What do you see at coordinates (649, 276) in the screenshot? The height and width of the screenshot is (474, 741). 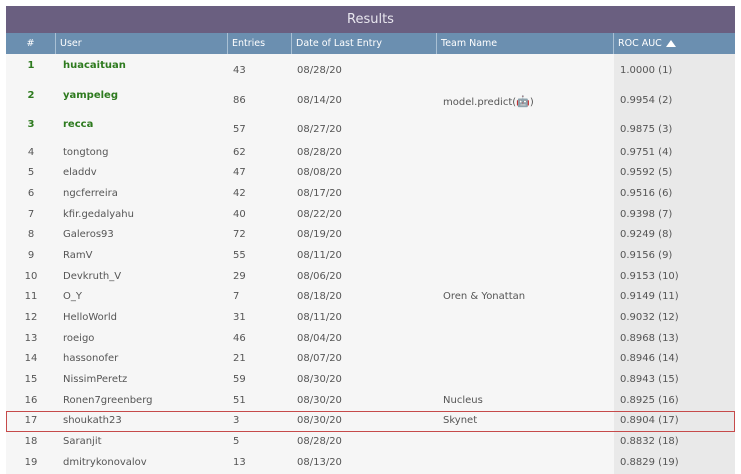 I see `roc-auc-cell-text: 0.9153 (10)` at bounding box center [649, 276].